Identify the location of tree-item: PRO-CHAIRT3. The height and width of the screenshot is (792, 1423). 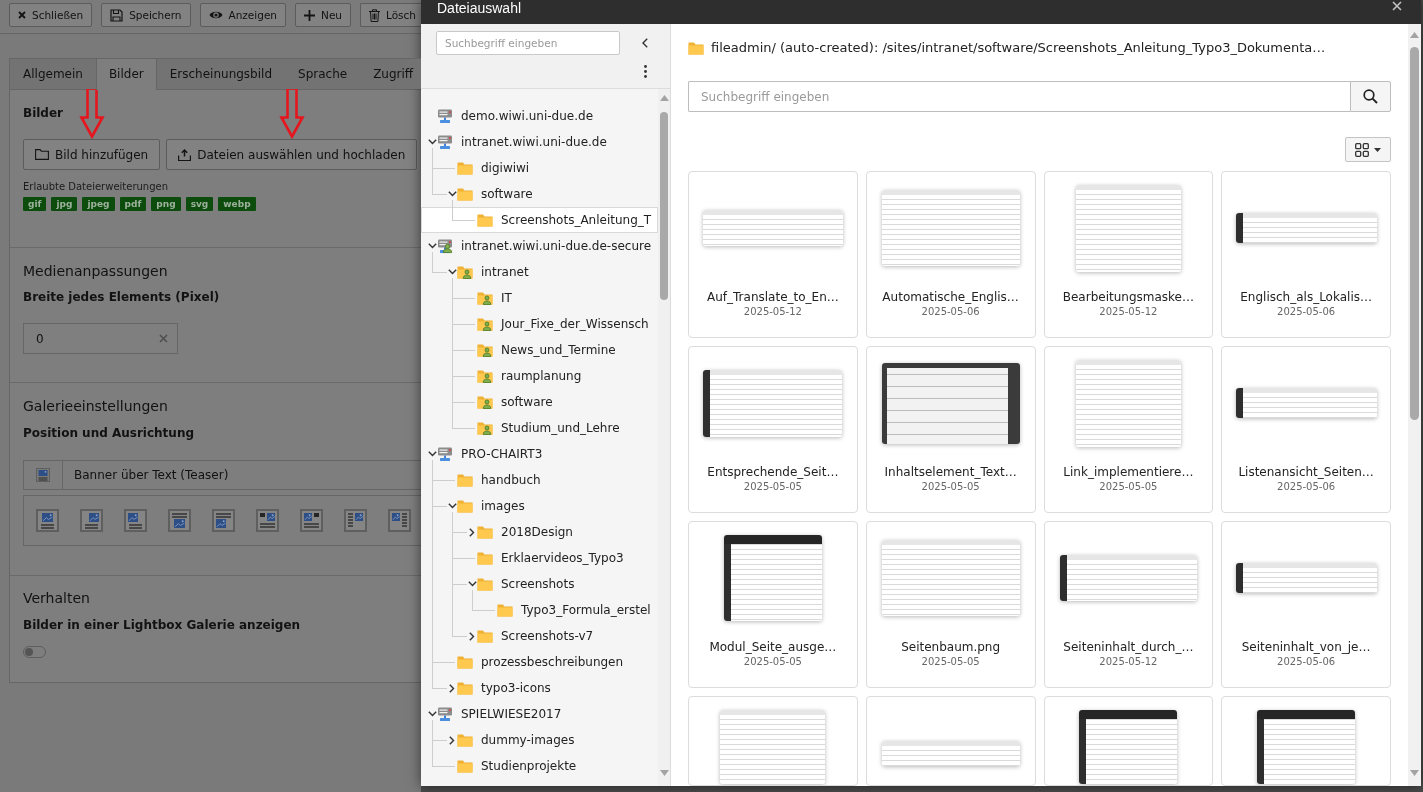
(539, 454).